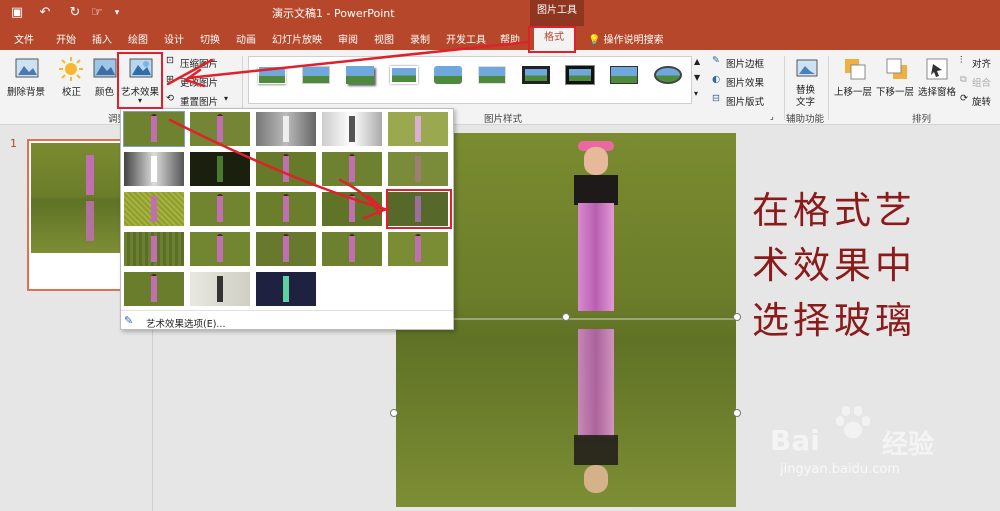 This screenshot has width=1000, height=511. What do you see at coordinates (745, 101) in the screenshot?
I see `picture-layout-label: 图片版式` at bounding box center [745, 101].